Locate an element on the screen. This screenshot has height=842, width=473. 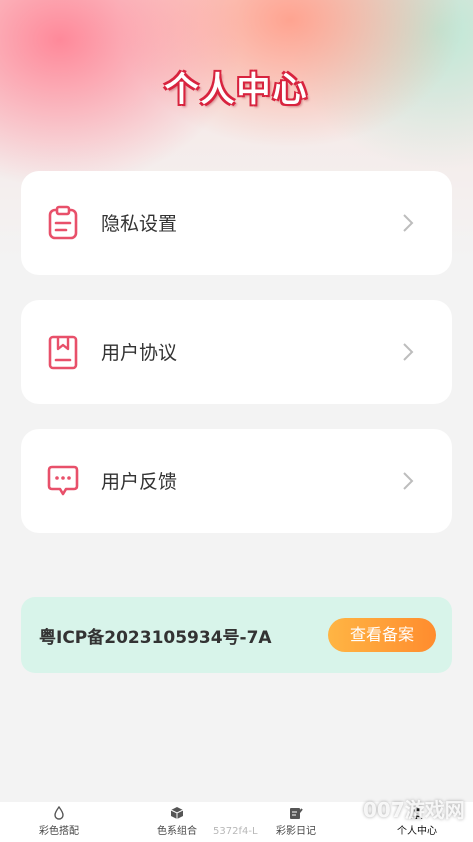
version-text: 5372f4-L is located at coordinates (235, 831).